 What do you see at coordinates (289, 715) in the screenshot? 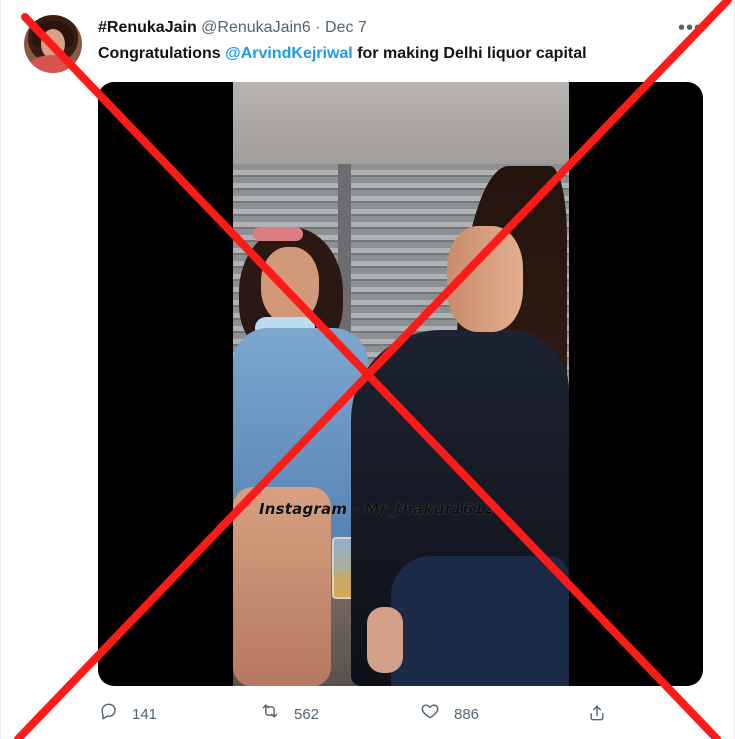
I see `retweet-button: 562` at bounding box center [289, 715].